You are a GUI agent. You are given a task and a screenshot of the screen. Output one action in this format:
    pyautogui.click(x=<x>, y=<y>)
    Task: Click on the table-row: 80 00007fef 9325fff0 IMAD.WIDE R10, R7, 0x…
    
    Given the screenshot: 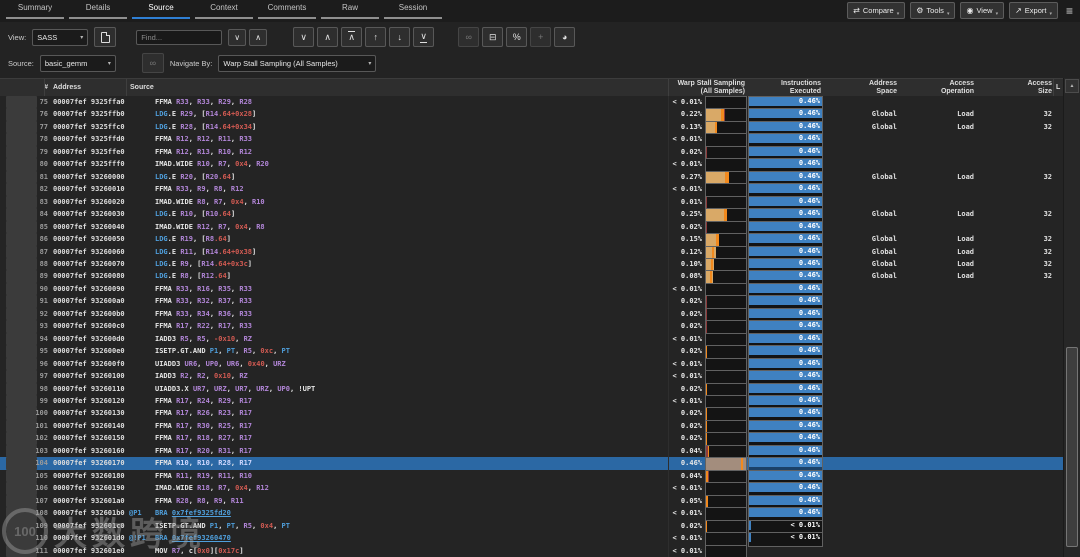 What is the action you would take?
    pyautogui.click(x=532, y=165)
    